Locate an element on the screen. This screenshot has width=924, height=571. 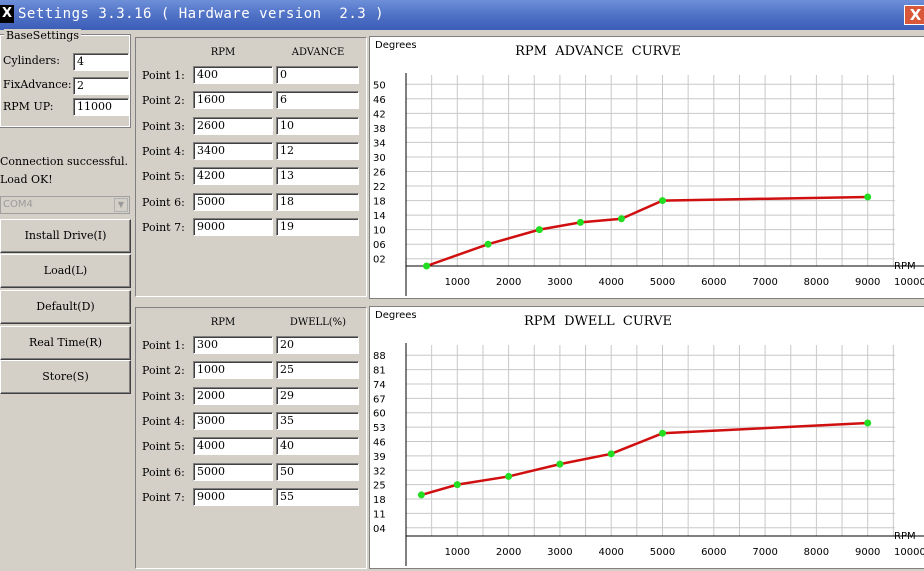
dwell-value-input: 25 is located at coordinates (317, 370).